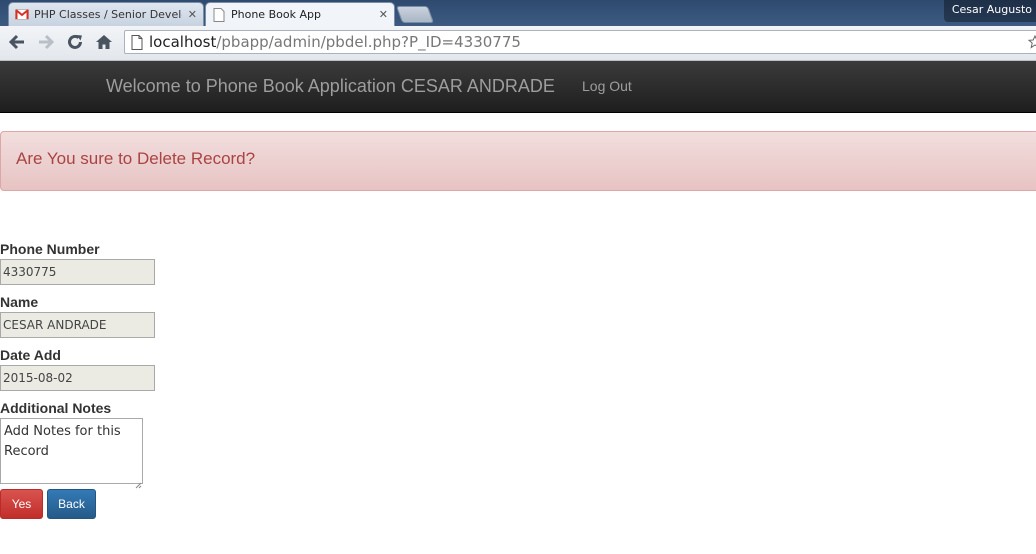  I want to click on phone-number-label: Phone Number, so click(50, 249).